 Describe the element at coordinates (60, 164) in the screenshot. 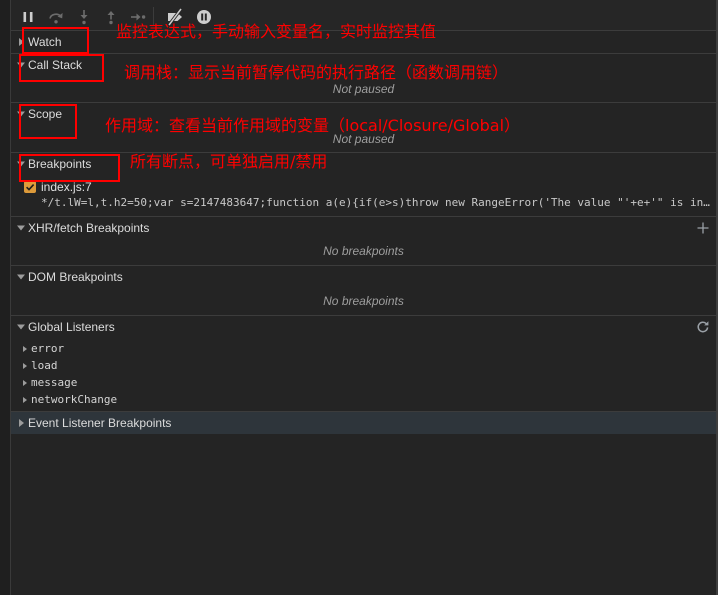

I see `section-title-breakpoints: Breakpoints` at that location.